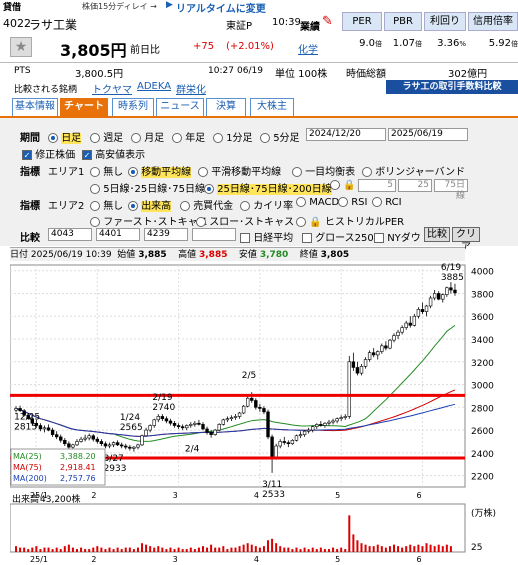 Image resolution: width=518 pixels, height=565 pixels. Describe the element at coordinates (177, 138) in the screenshot. I see `period-yearly-radio` at that location.